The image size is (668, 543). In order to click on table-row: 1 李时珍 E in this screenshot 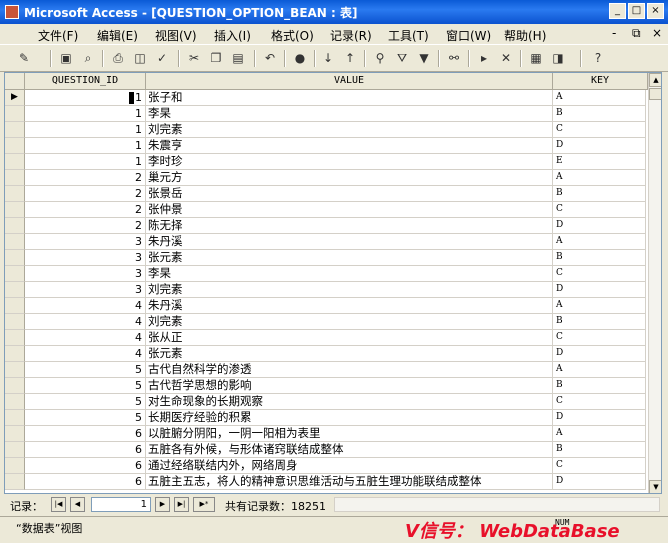, I will do `click(333, 162)`.